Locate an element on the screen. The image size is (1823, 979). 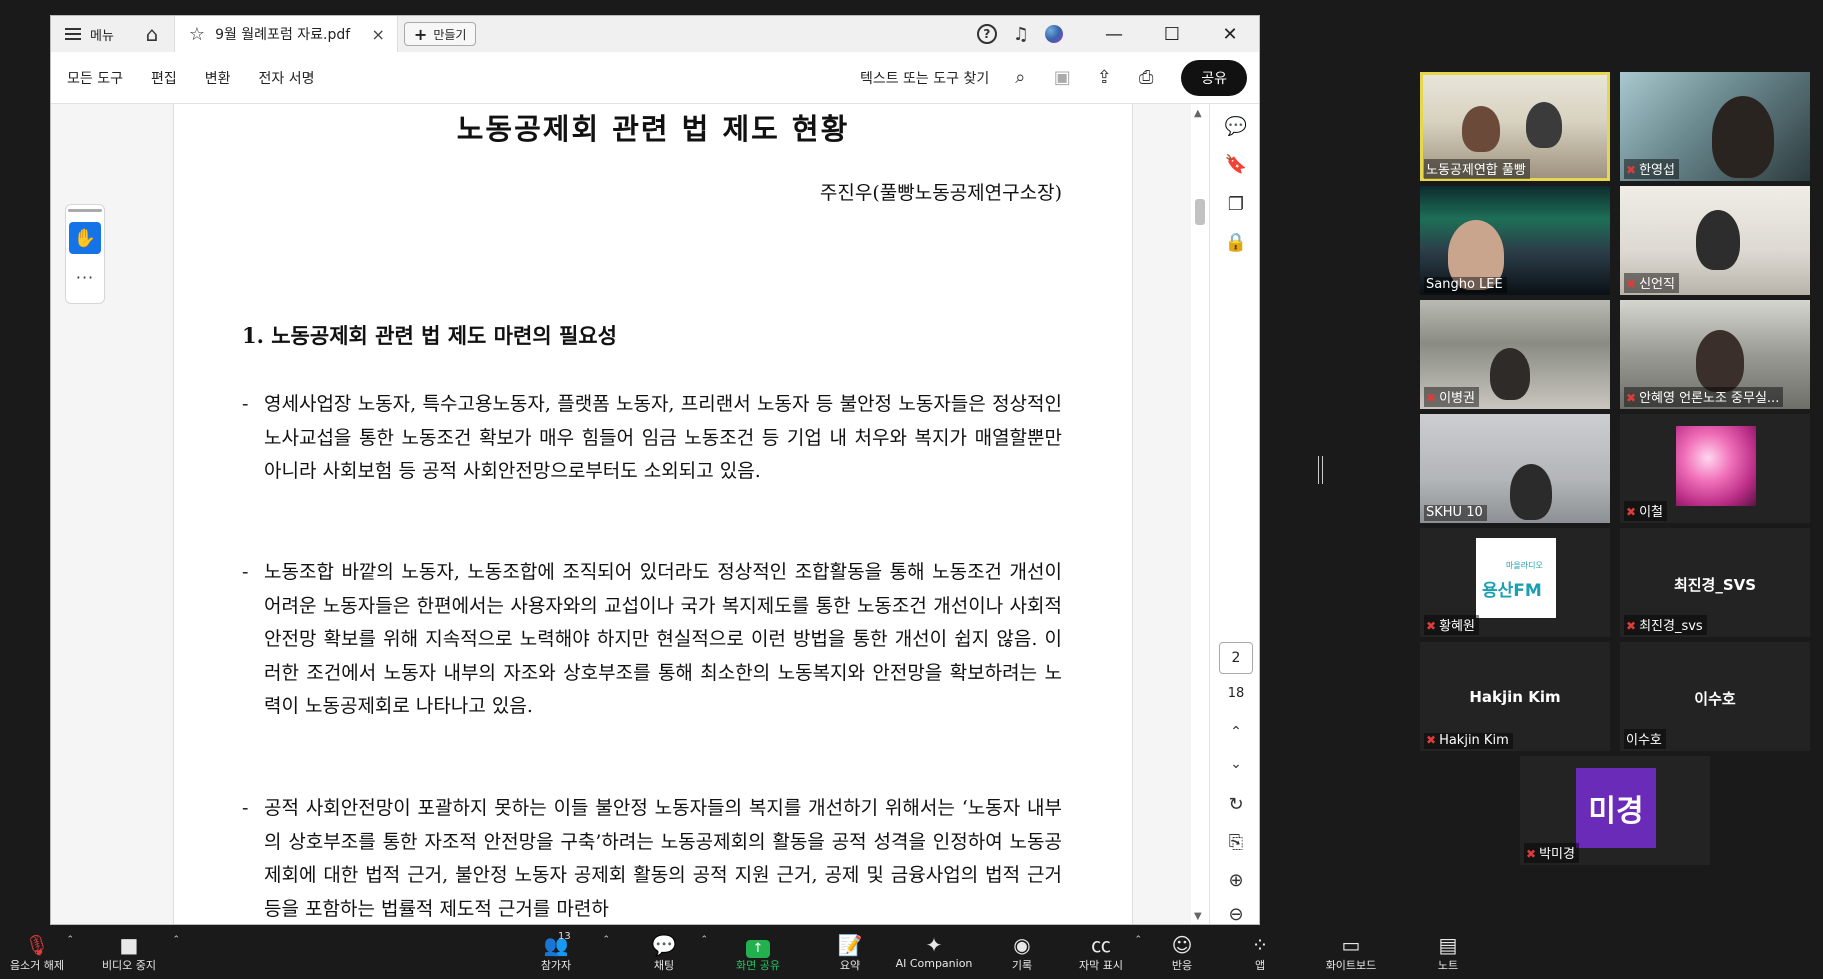
esign-menu: 전자 서명 is located at coordinates (287, 78).